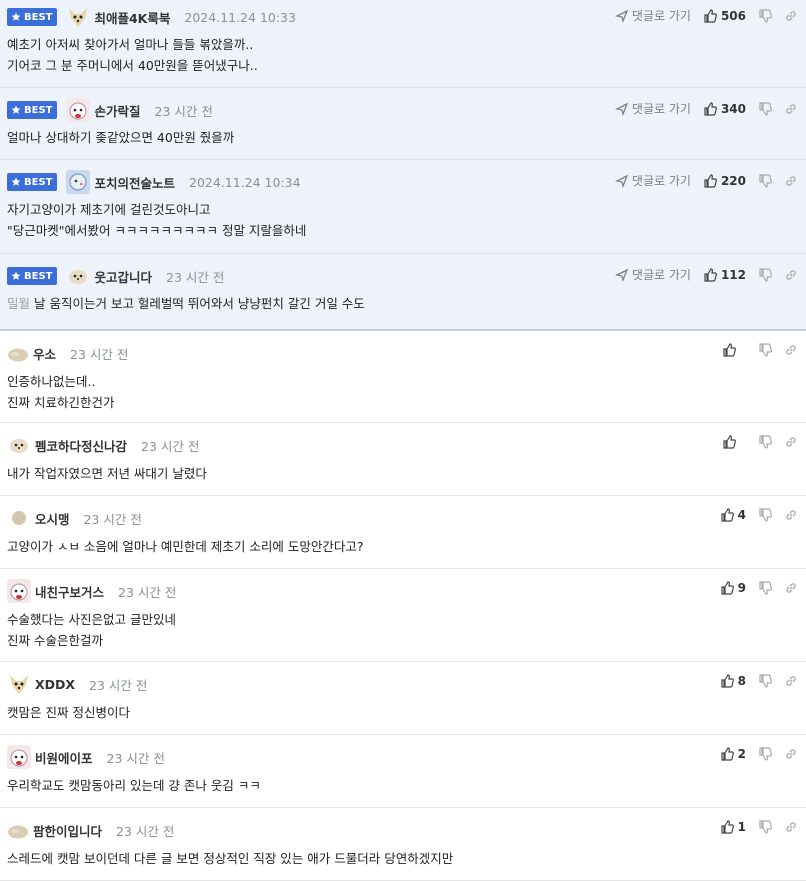 Image resolution: width=806 pixels, height=883 pixels. What do you see at coordinates (741, 515) in the screenshot?
I see `like-count: 4` at bounding box center [741, 515].